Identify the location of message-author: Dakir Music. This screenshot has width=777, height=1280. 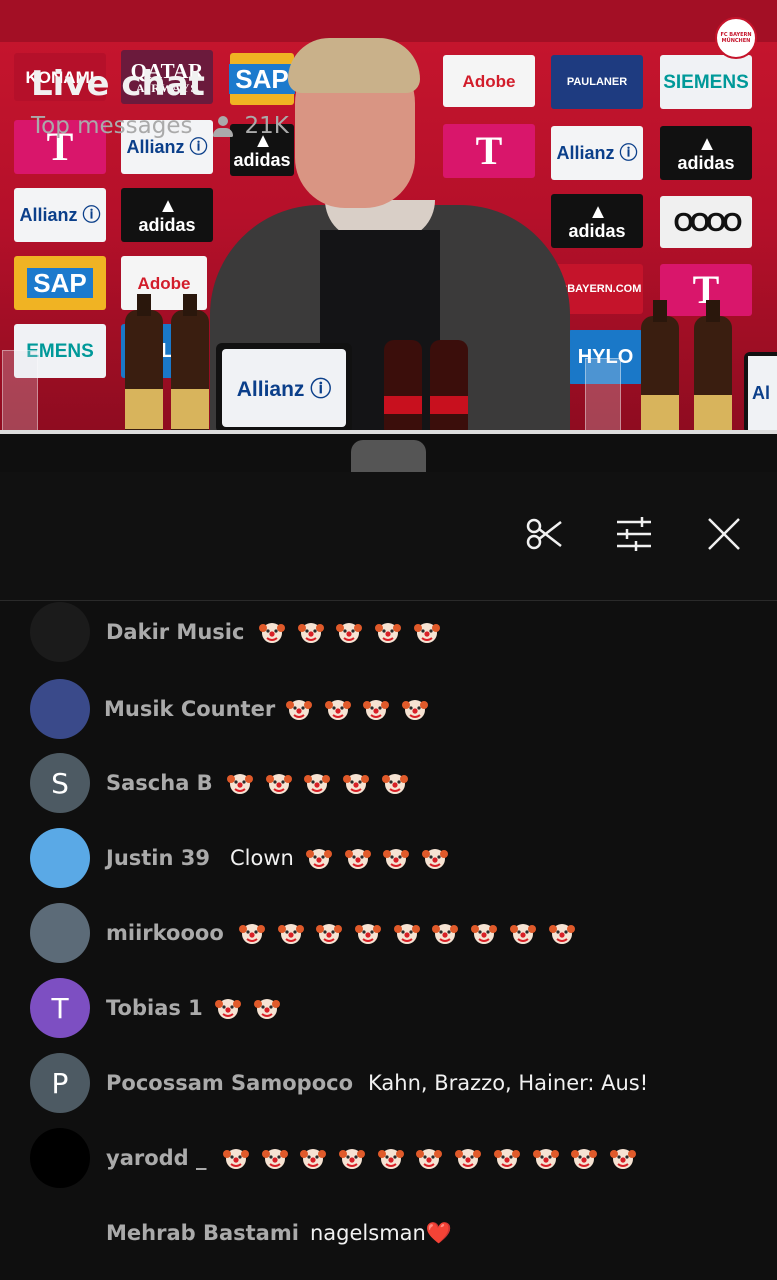
(175, 632).